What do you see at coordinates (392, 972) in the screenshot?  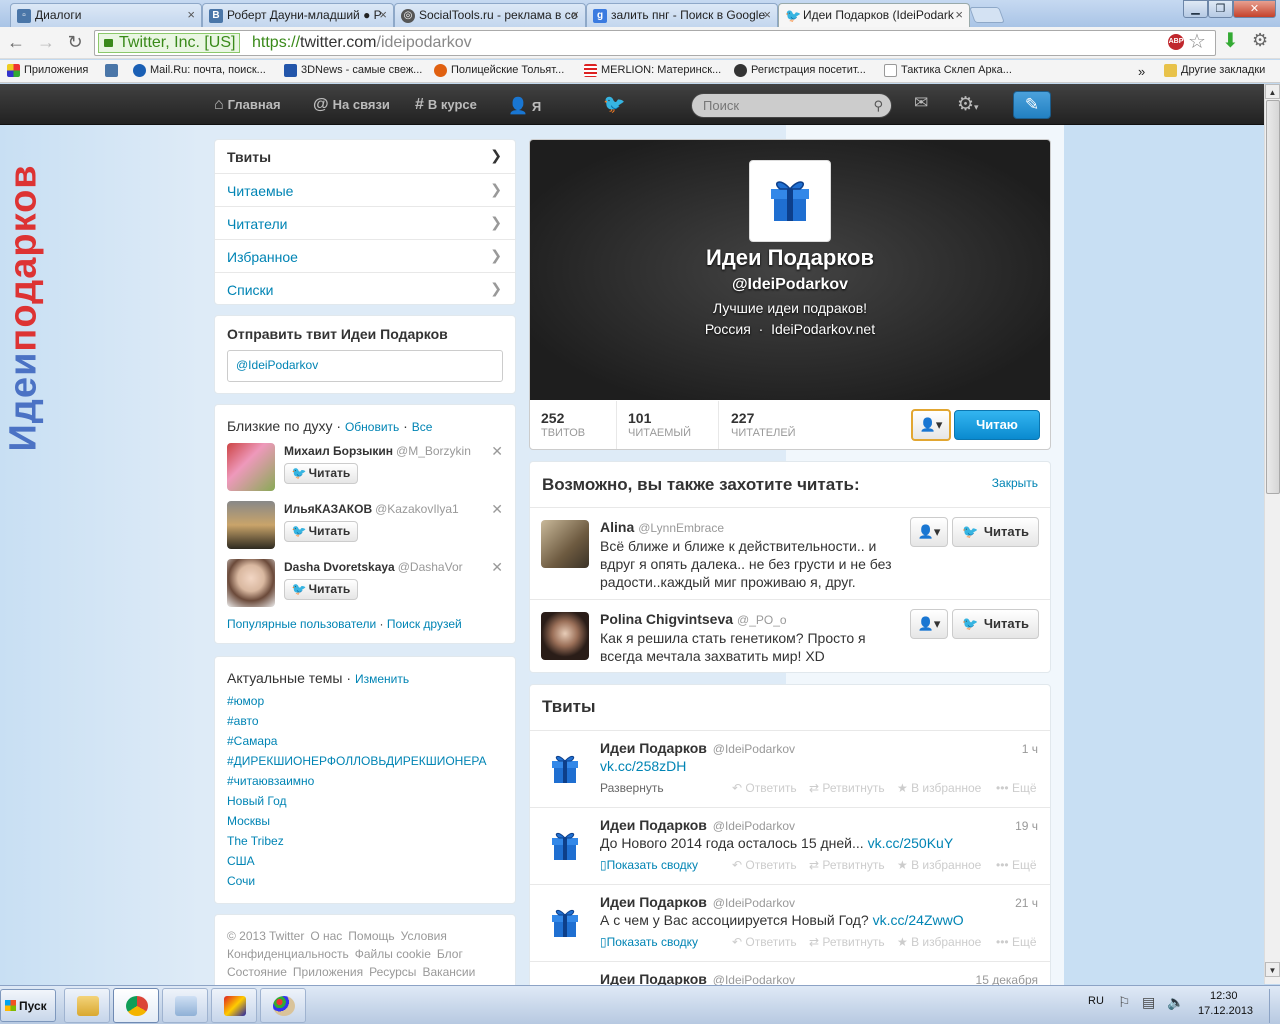 I see `footer-link: Ресурсы` at bounding box center [392, 972].